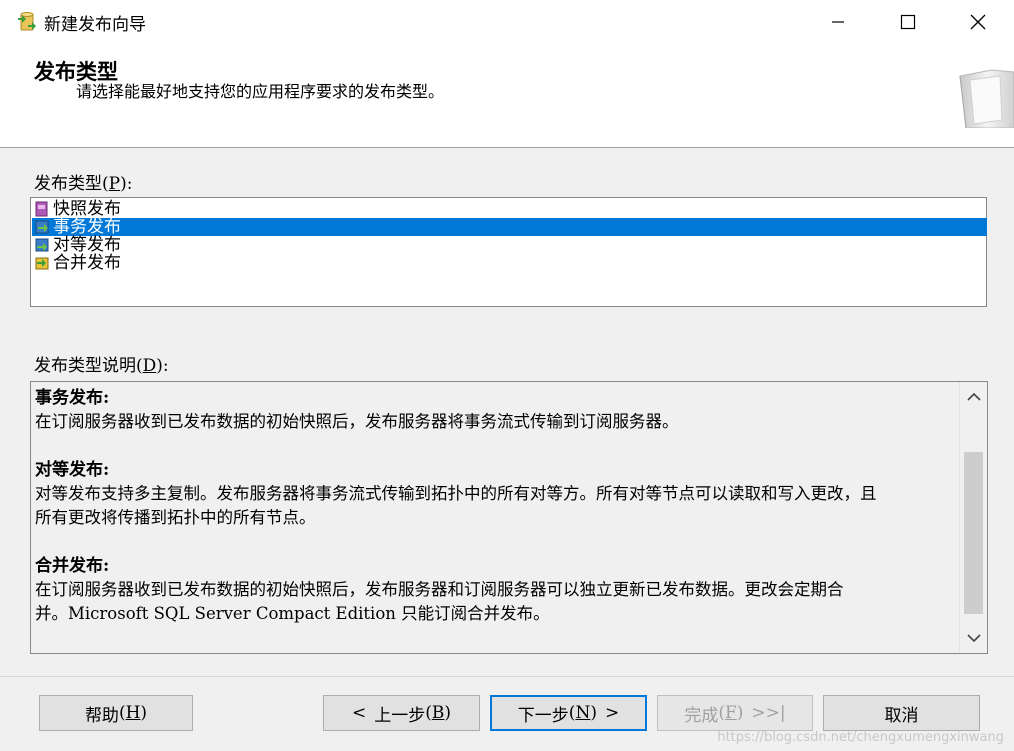  Describe the element at coordinates (87, 227) in the screenshot. I see `list-item-label: 事务发布` at that location.